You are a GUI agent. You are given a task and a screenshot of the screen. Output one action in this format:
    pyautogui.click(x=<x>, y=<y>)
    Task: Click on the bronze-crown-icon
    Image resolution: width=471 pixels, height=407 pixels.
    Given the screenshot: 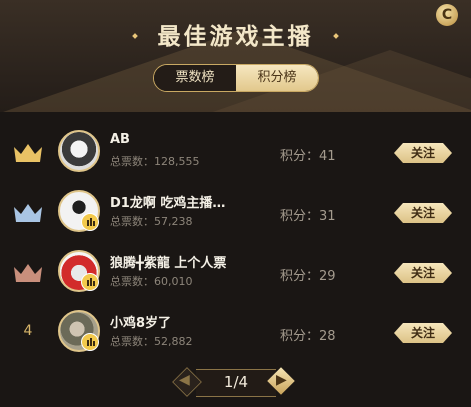 What is the action you would take?
    pyautogui.click(x=28, y=273)
    